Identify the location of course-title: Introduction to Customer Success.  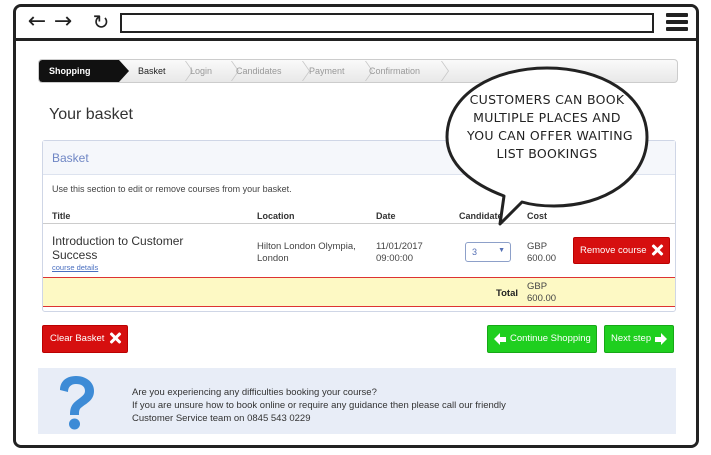
(118, 248).